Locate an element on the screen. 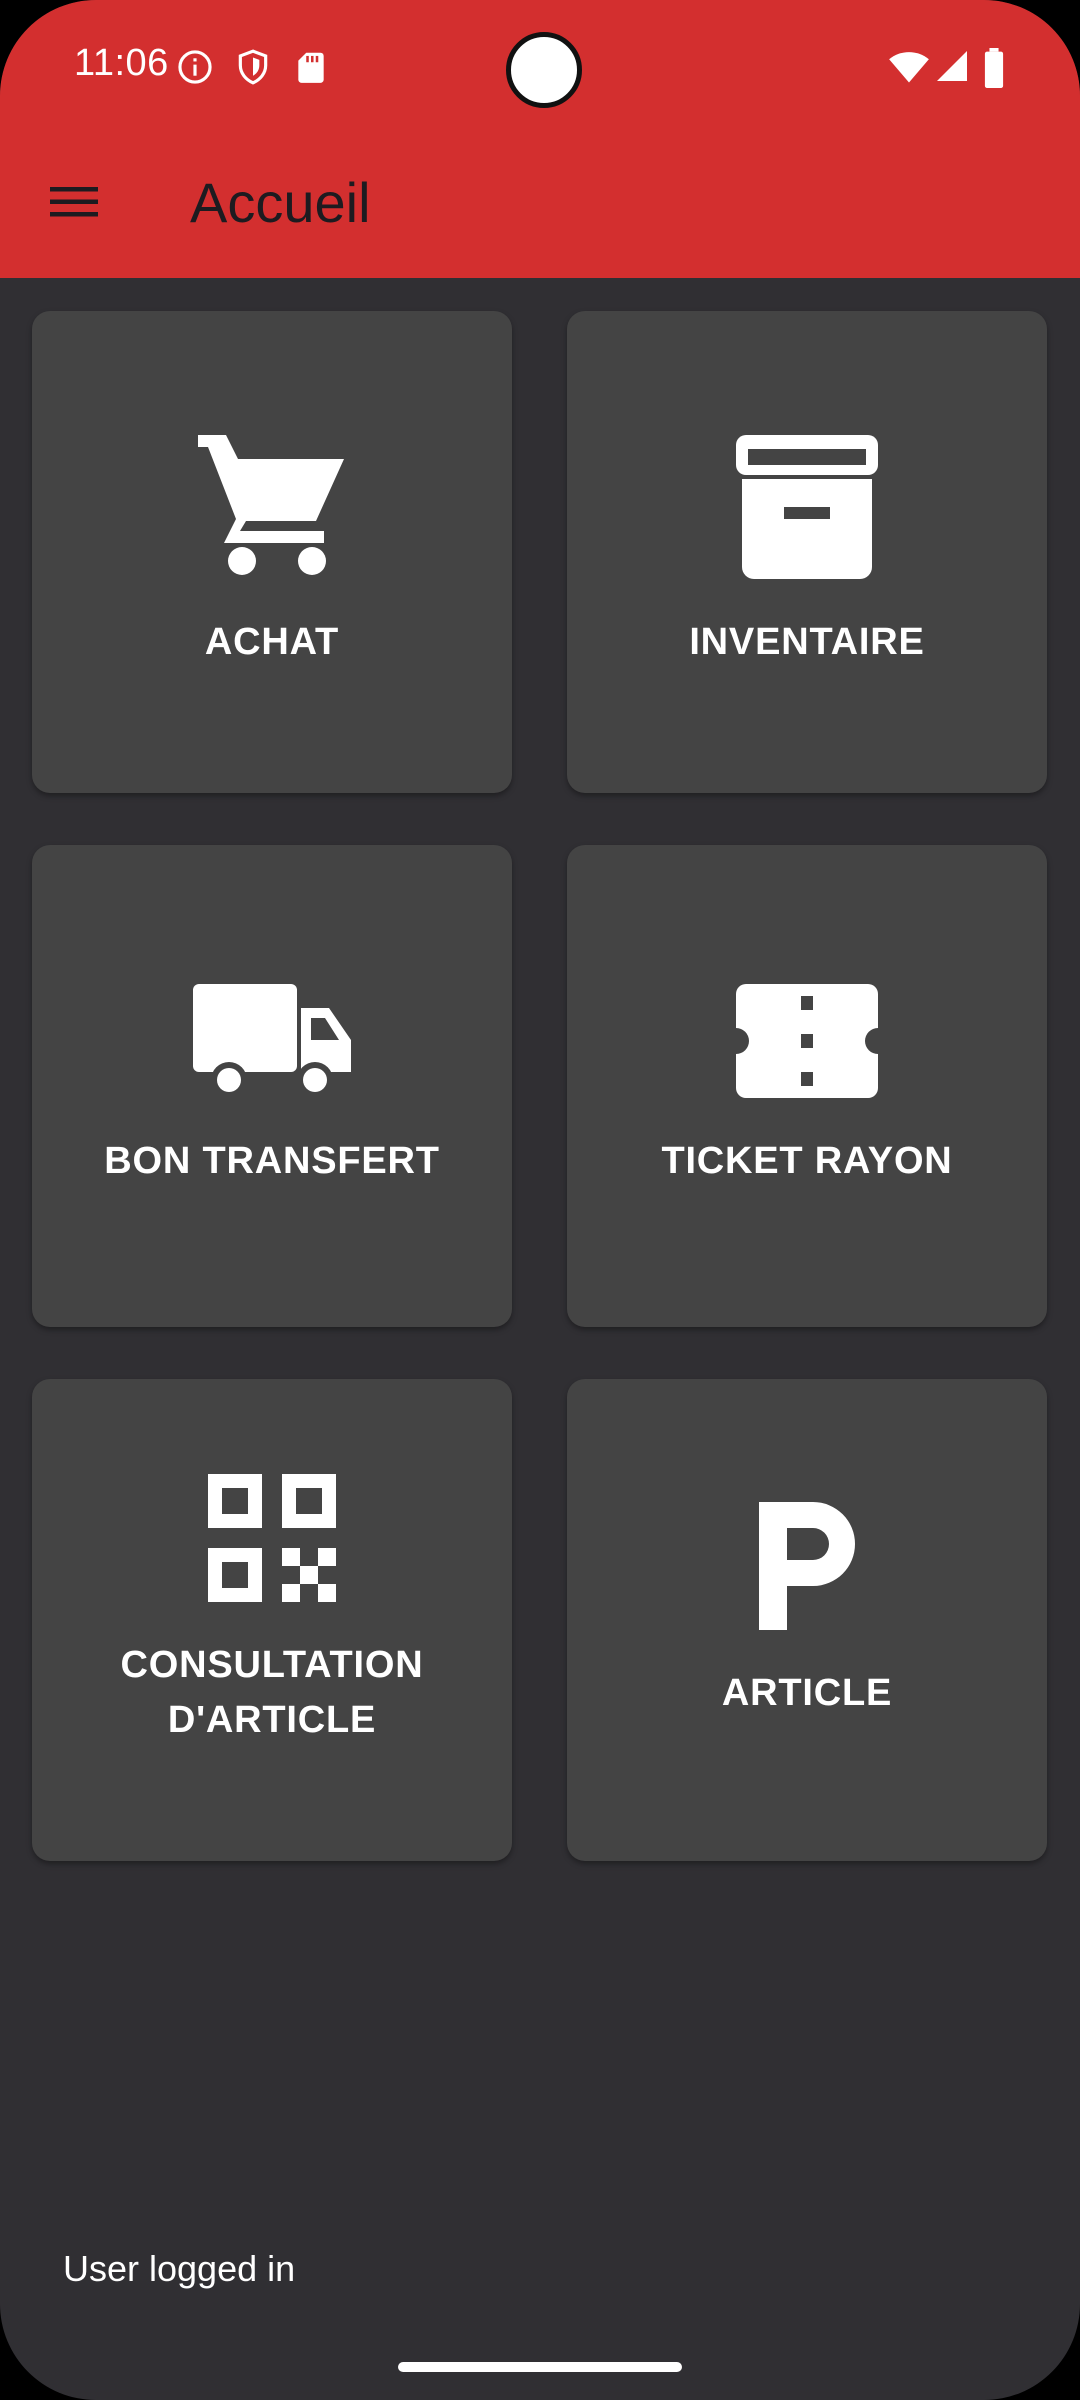 The width and height of the screenshot is (1080, 2400). archive-box-icon is located at coordinates (807, 506).